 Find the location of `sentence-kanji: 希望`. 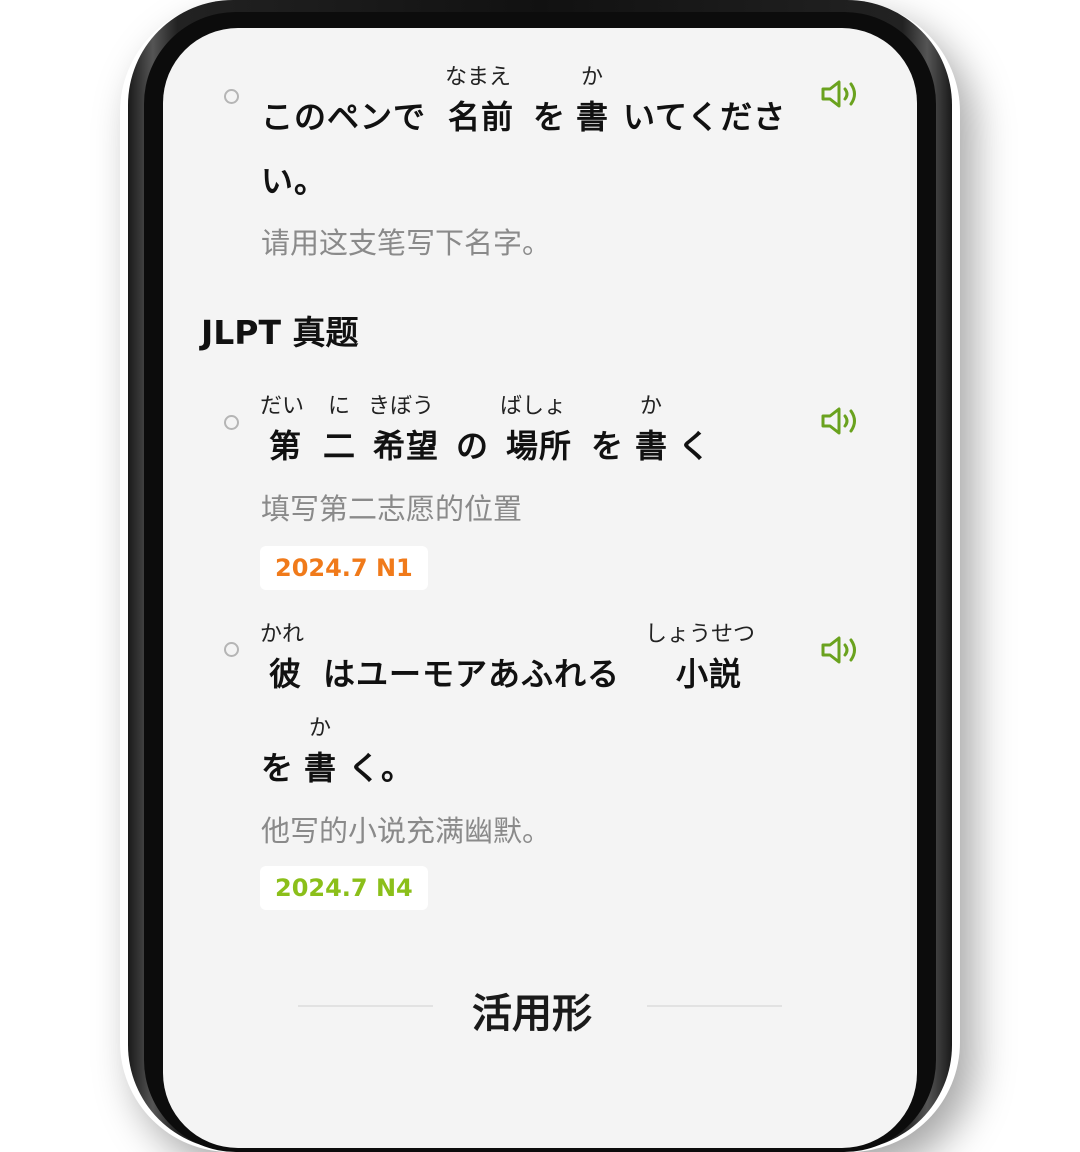

sentence-kanji: 希望 is located at coordinates (406, 446).